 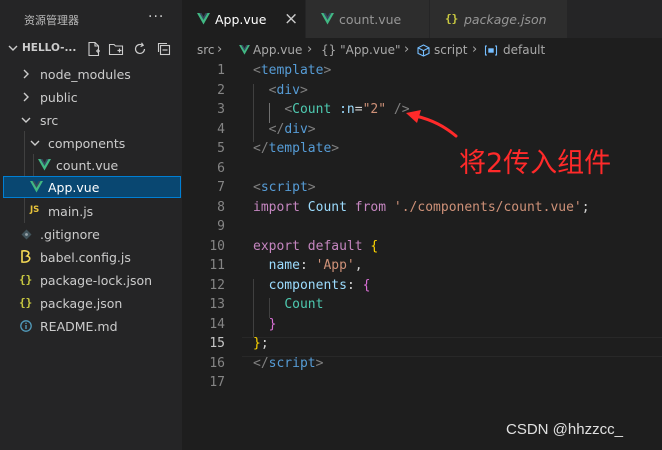 I want to click on tree-item-label: count.vue, so click(x=87, y=165).